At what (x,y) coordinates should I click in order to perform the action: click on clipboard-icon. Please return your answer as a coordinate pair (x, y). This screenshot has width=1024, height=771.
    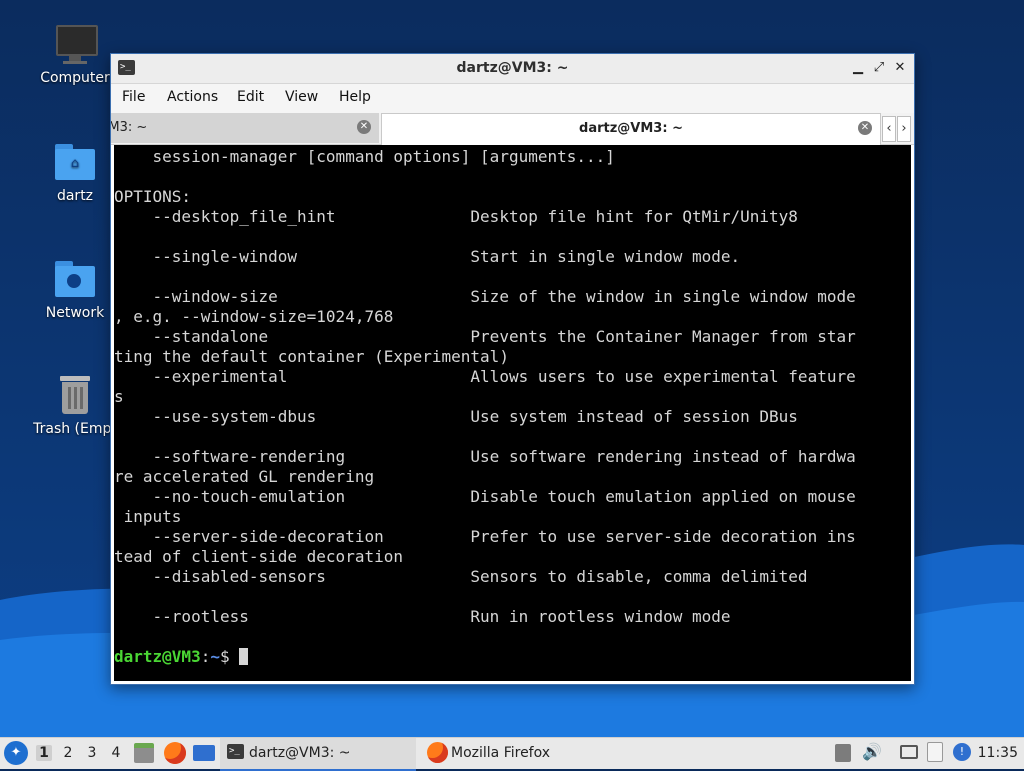
    Looking at the image, I should click on (935, 752).